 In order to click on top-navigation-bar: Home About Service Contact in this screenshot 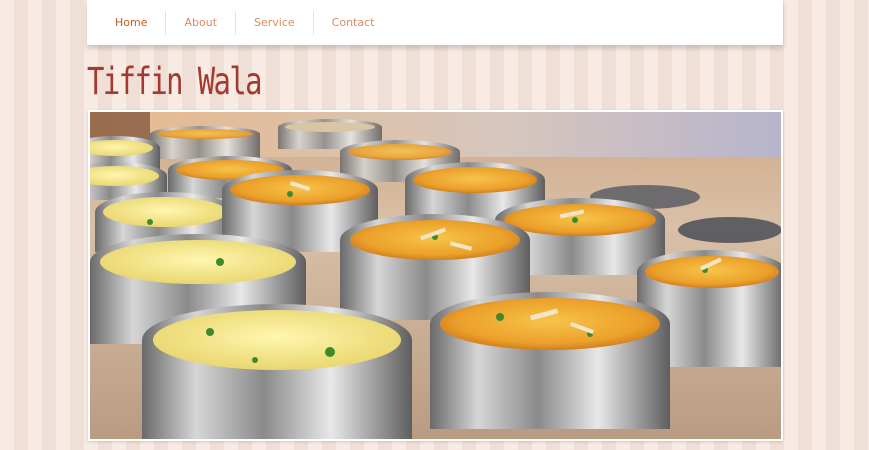, I will do `click(435, 22)`.